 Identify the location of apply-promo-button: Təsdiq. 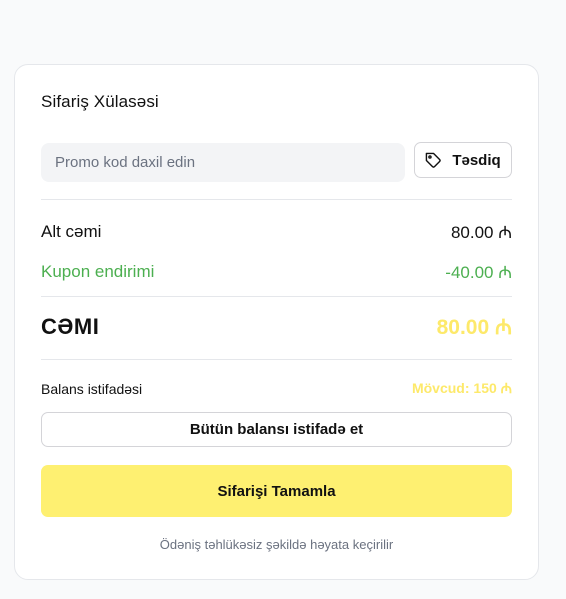
(463, 160).